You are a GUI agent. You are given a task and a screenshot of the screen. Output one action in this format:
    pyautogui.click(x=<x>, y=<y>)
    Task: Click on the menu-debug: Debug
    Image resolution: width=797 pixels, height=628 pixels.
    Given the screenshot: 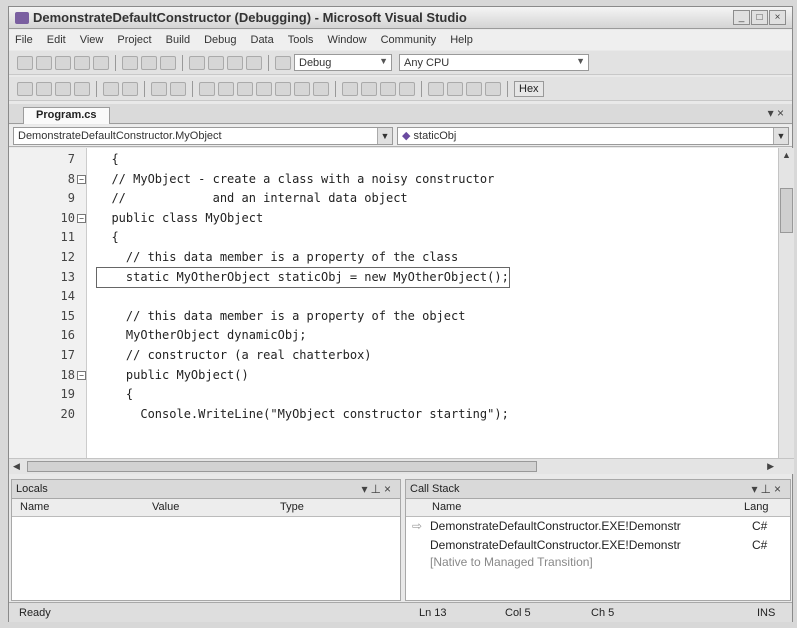 What is the action you would take?
    pyautogui.click(x=220, y=40)
    